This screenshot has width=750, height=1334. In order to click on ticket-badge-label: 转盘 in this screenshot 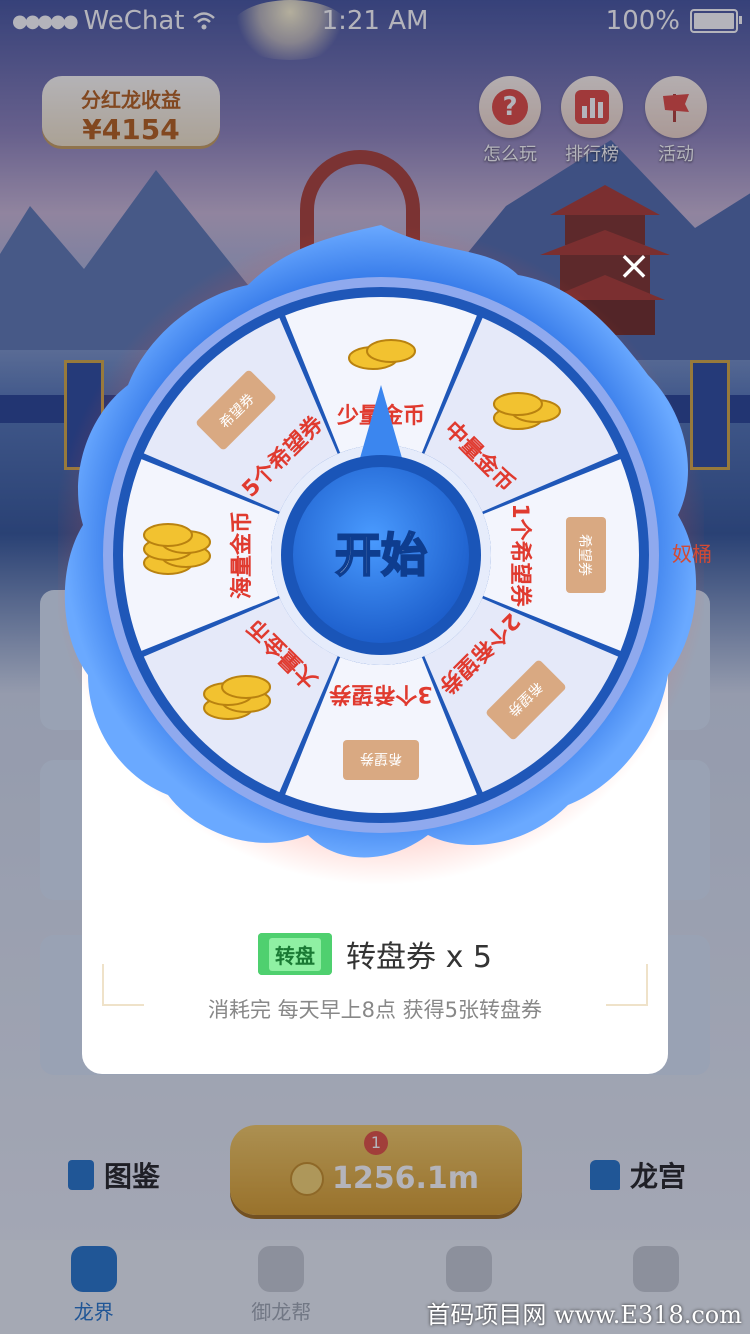, I will do `click(295, 954)`.